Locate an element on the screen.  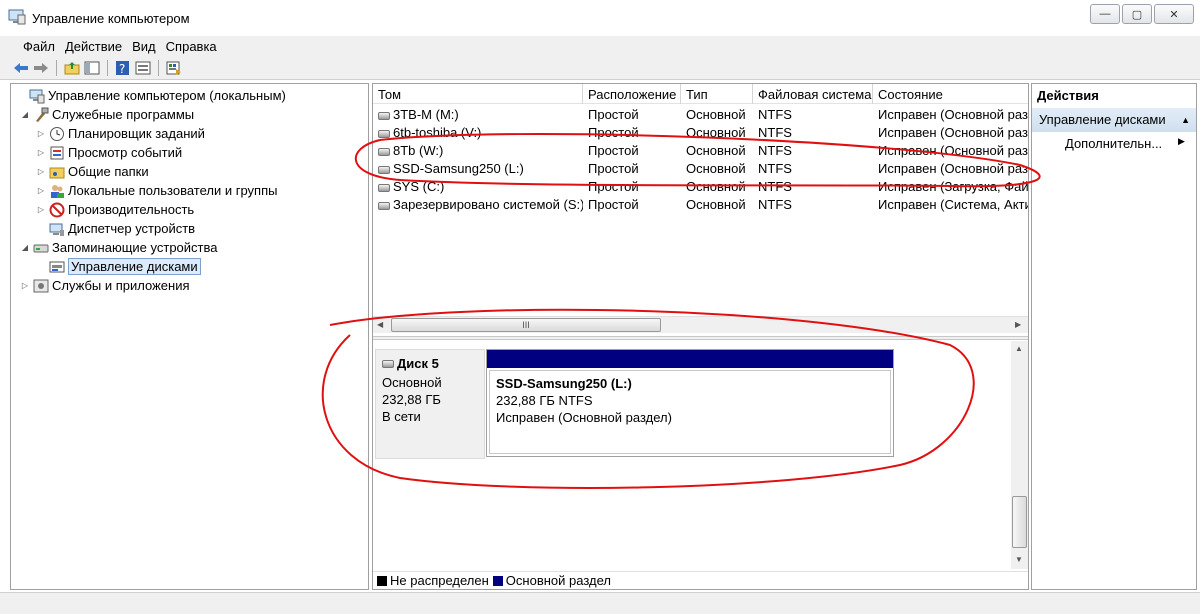
forward-arrow-icon is located at coordinates (41, 68).